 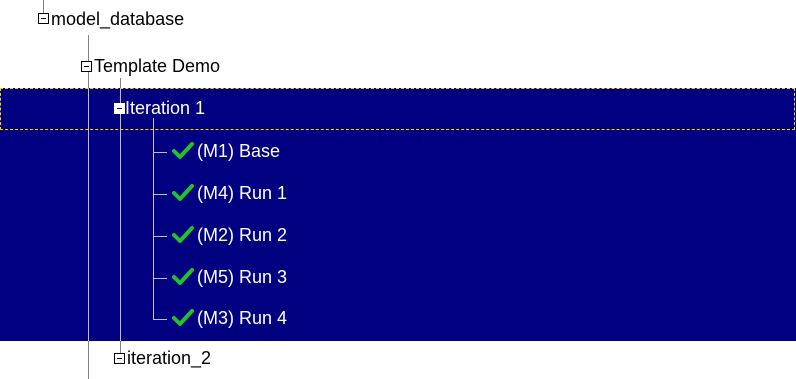 I want to click on tree-node-model-m1: (M1) Base, so click(x=238, y=151).